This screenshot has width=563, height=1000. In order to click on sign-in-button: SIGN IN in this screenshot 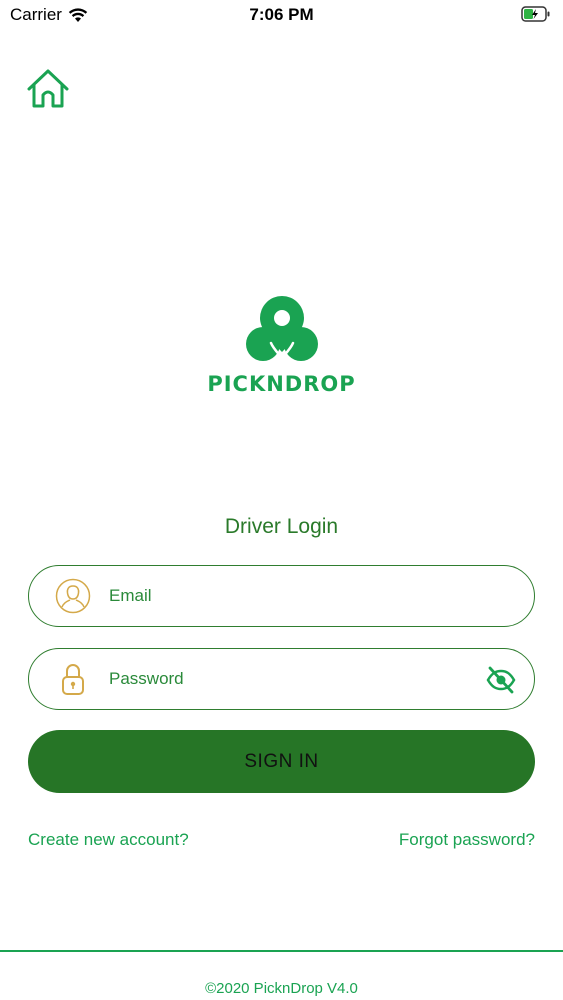, I will do `click(281, 761)`.